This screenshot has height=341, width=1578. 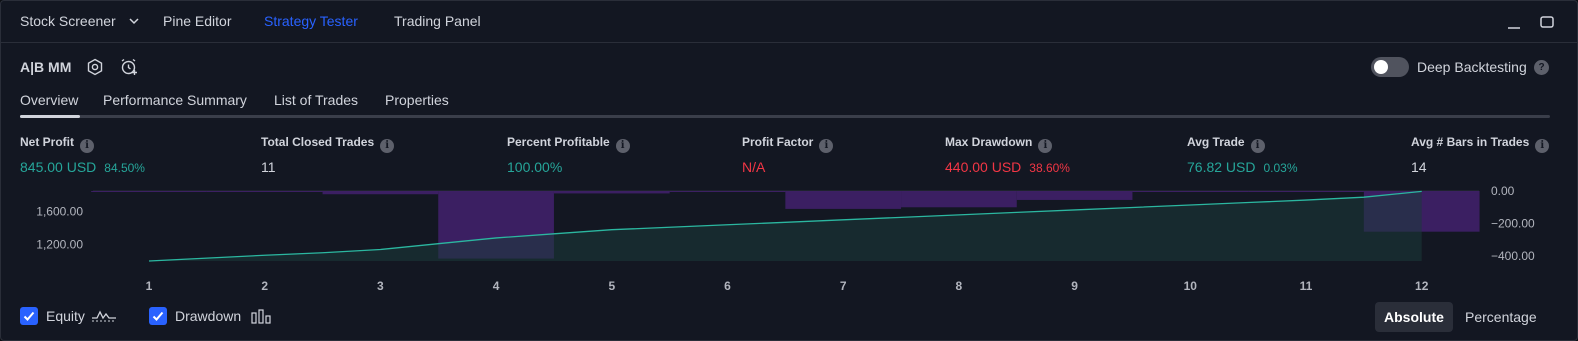 I want to click on metric-percent: 84.50%, so click(x=124, y=168).